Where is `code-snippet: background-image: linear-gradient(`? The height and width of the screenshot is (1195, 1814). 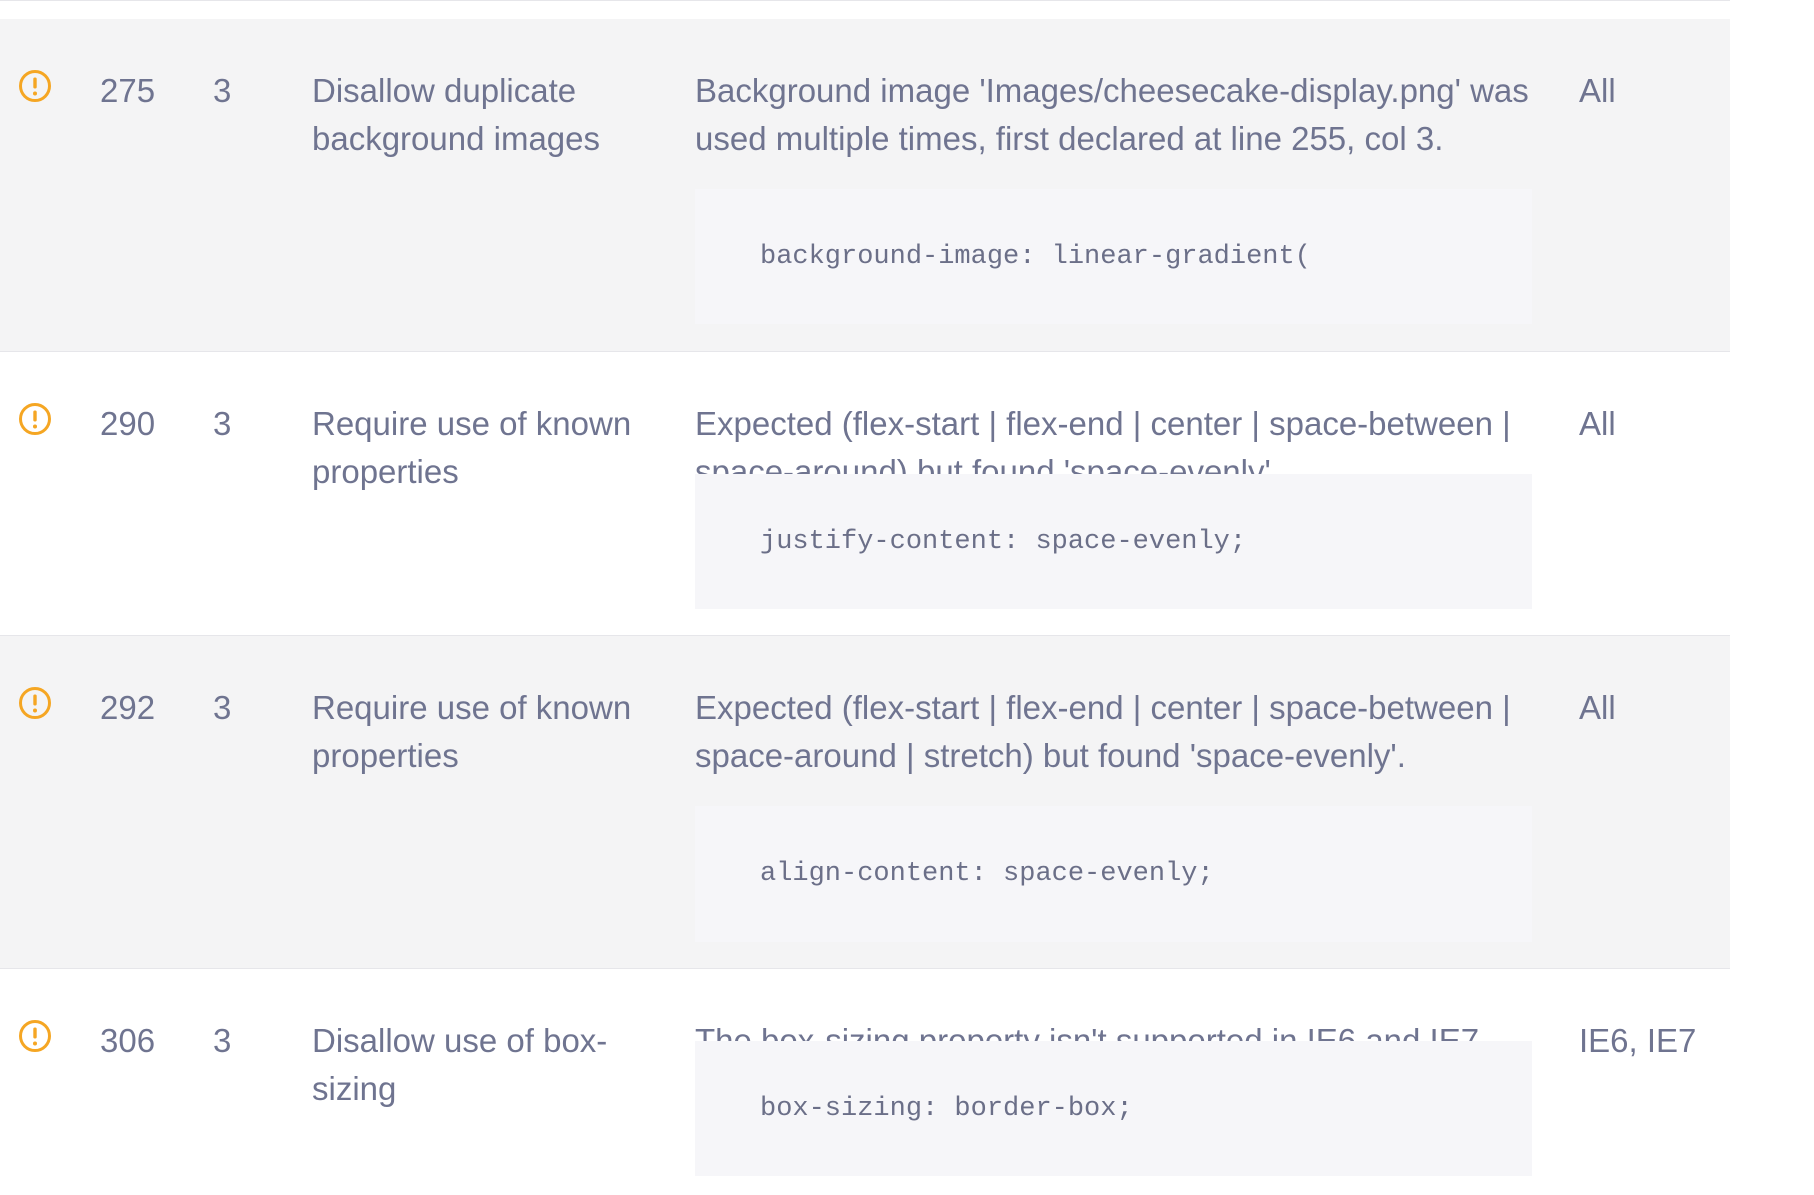
code-snippet: background-image: linear-gradient( is located at coordinates (1113, 256).